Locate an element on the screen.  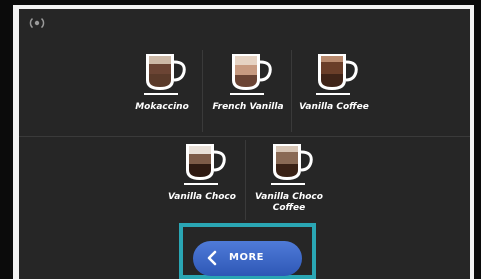
drink-label: French Vanilla is located at coordinates (248, 107).